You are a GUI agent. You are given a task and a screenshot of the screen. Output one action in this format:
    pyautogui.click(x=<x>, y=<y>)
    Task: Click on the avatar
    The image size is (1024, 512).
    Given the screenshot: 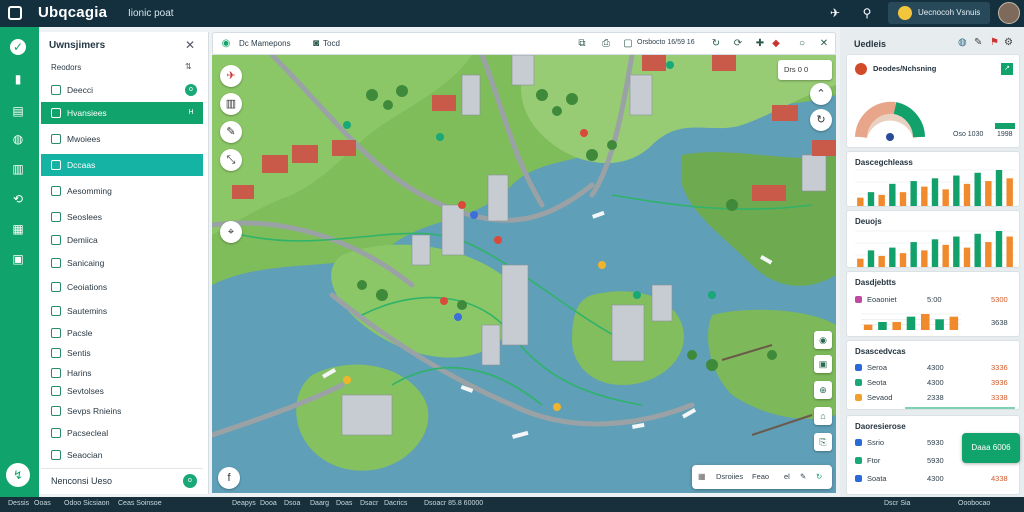 What is the action you would take?
    pyautogui.click(x=1009, y=13)
    